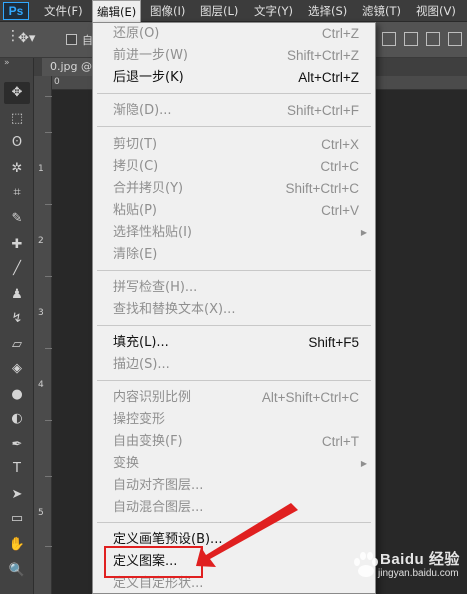  What do you see at coordinates (17, 193) in the screenshot?
I see `crop-tool-icon: ⌗` at bounding box center [17, 193].